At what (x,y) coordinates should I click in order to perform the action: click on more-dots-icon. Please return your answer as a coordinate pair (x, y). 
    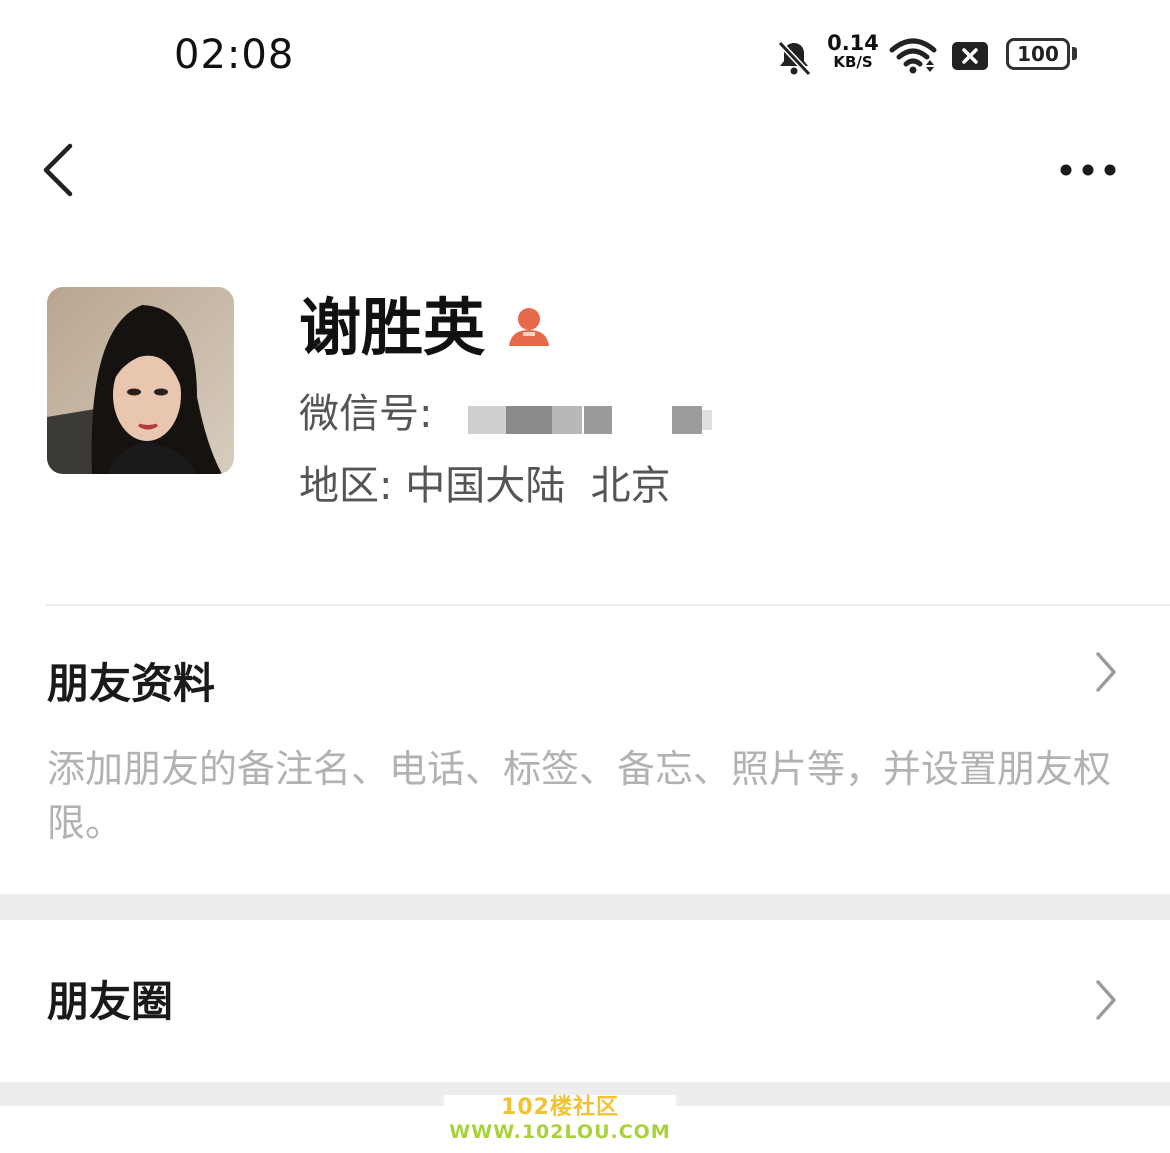
    Looking at the image, I should click on (1088, 170).